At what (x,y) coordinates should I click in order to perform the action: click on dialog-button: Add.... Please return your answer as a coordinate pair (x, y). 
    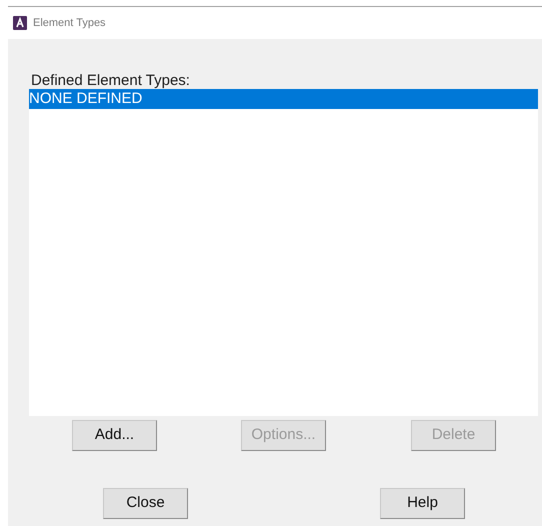
    Looking at the image, I should click on (114, 435).